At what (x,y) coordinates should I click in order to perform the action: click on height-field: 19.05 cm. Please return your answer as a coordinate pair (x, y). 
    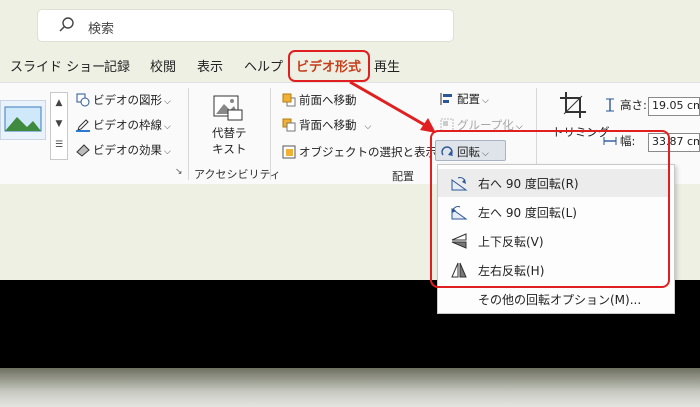
    Looking at the image, I should click on (674, 106).